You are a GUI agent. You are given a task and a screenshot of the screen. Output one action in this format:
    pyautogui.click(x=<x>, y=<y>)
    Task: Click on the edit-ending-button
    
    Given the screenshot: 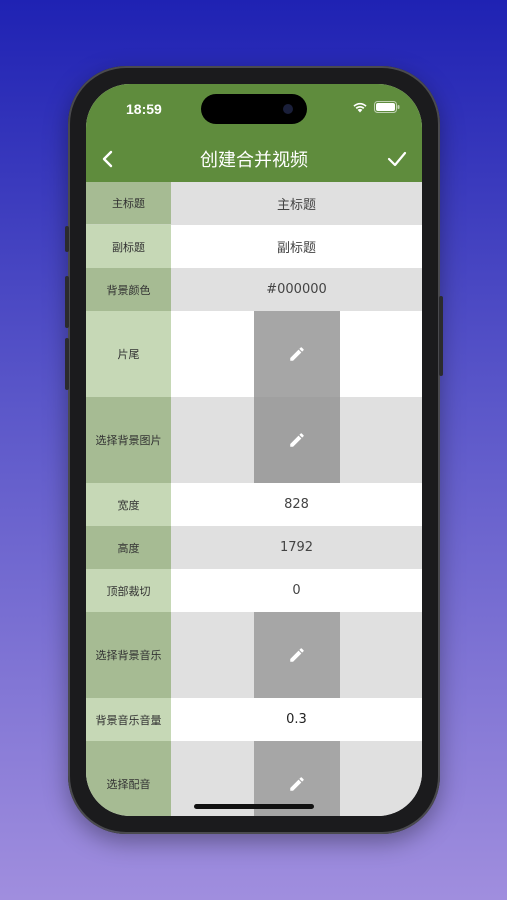 What is the action you would take?
    pyautogui.click(x=297, y=354)
    